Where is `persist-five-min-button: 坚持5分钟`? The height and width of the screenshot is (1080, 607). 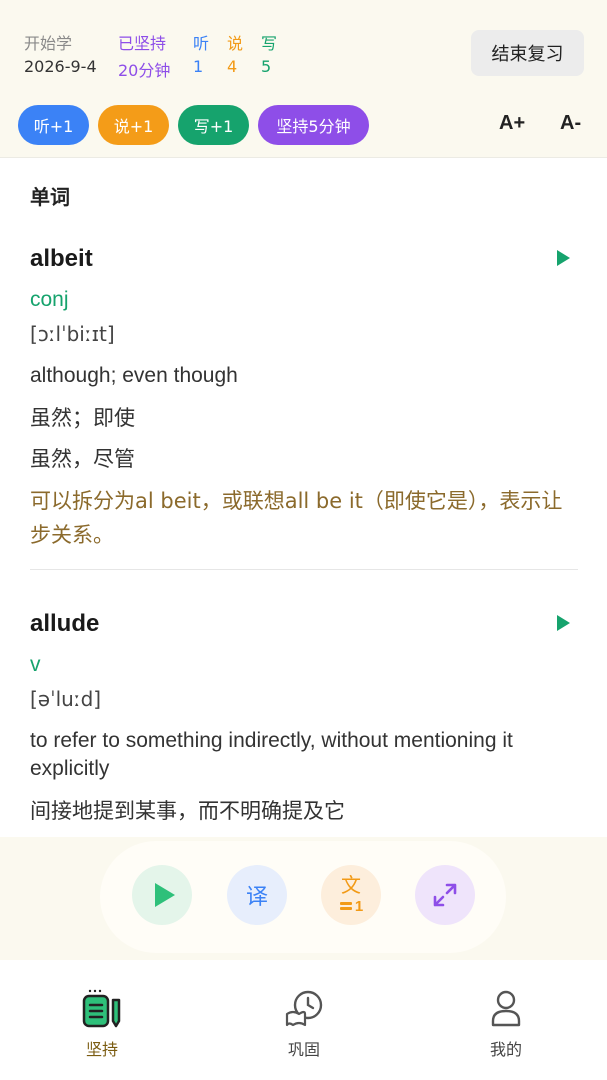
persist-five-min-button: 坚持5分钟 is located at coordinates (313, 125).